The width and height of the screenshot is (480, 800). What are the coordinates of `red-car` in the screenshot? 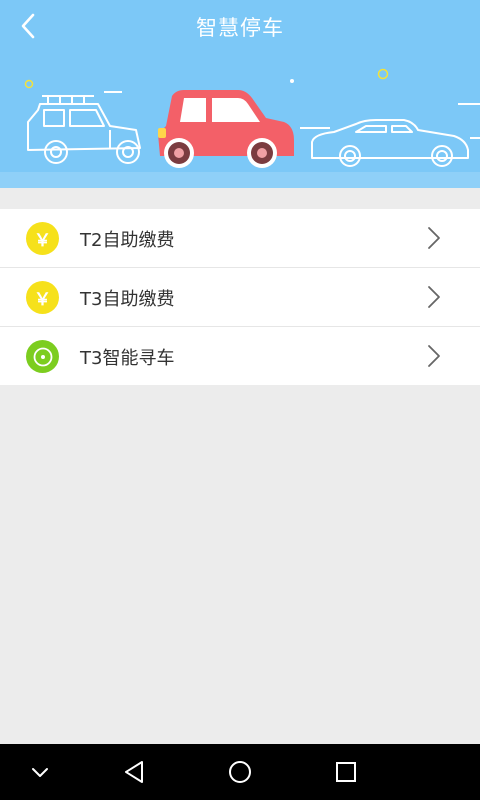 It's located at (226, 129).